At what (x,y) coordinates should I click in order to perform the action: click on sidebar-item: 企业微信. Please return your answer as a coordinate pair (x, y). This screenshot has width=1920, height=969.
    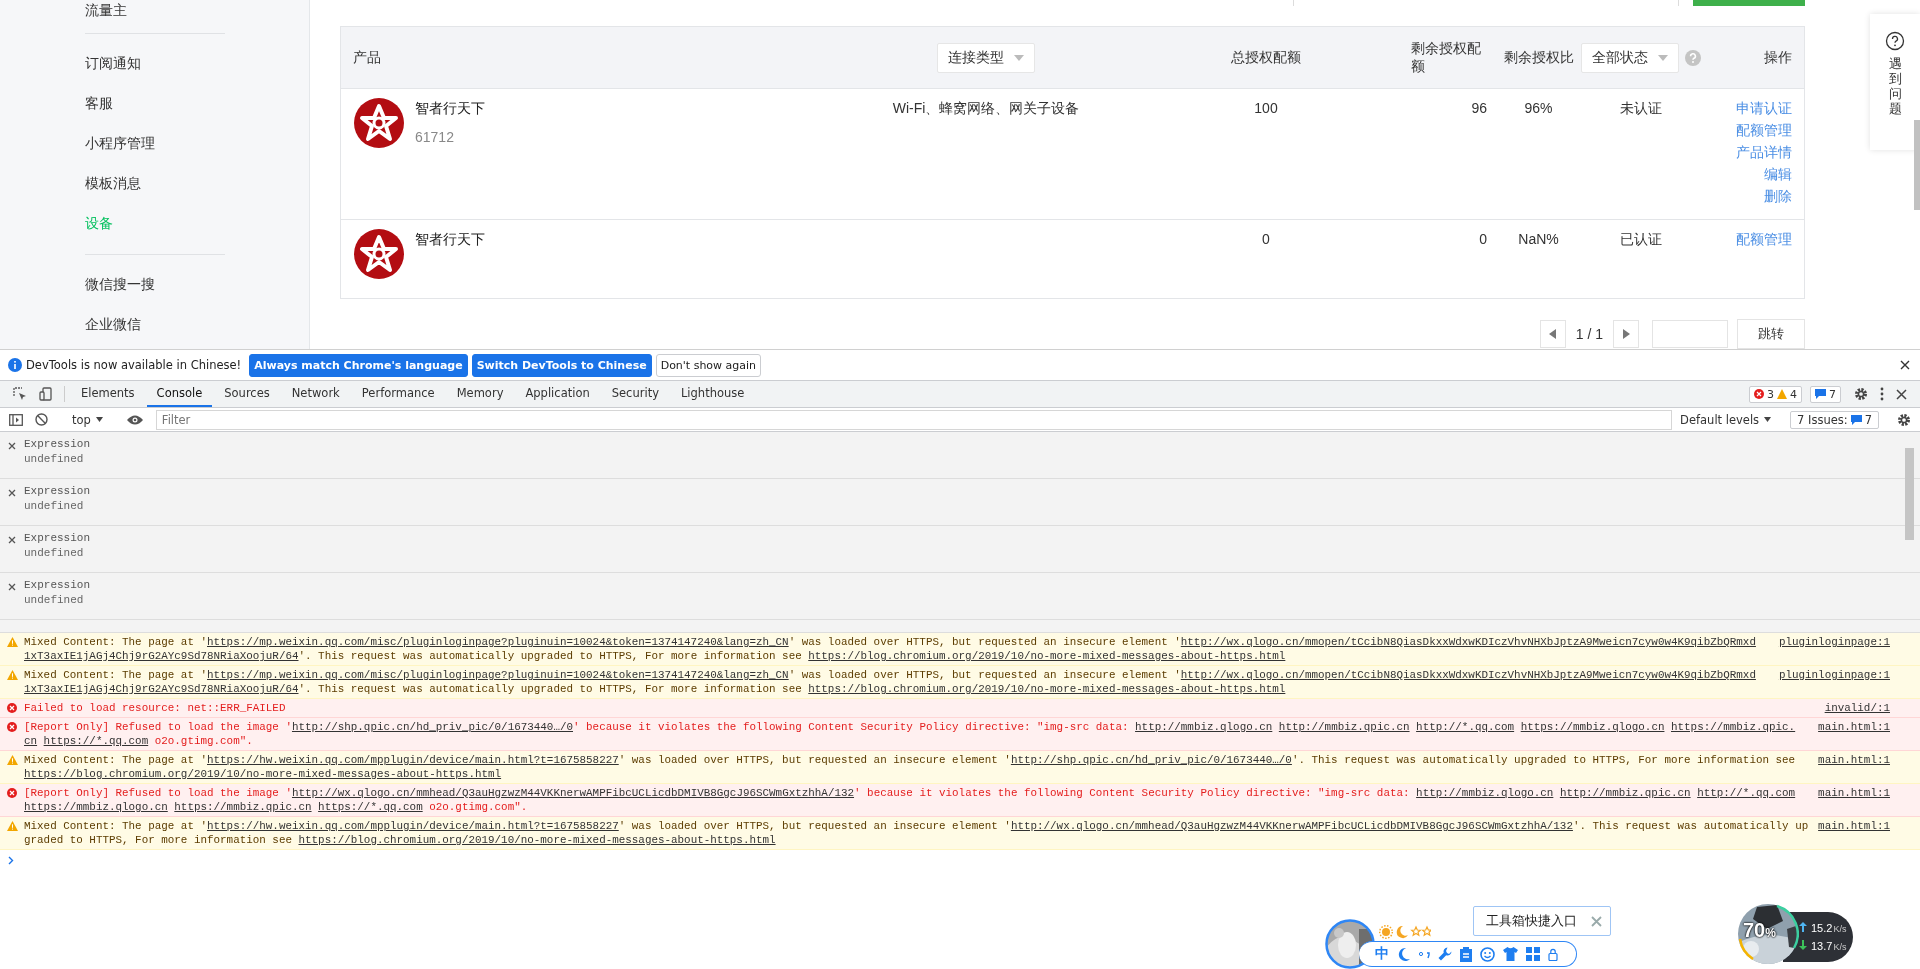
    Looking at the image, I should click on (113, 324).